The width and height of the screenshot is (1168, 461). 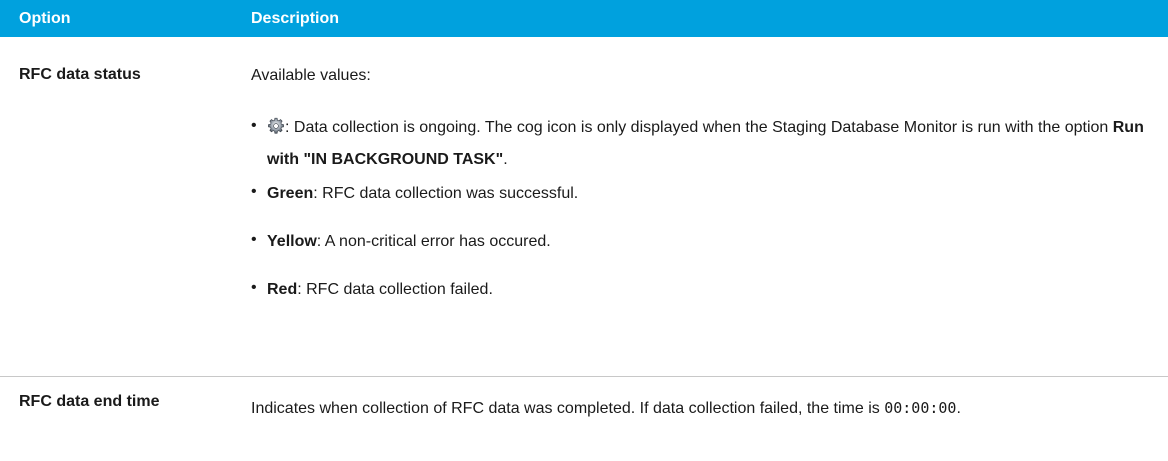 I want to click on item-end: ., so click(x=505, y=159).